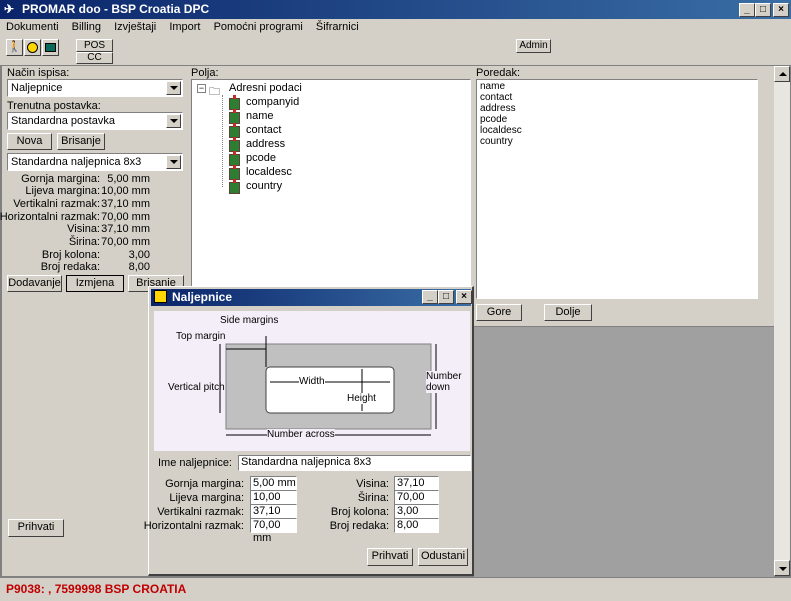  Describe the element at coordinates (301, 434) in the screenshot. I see `diagram-number-across: Number across` at that location.